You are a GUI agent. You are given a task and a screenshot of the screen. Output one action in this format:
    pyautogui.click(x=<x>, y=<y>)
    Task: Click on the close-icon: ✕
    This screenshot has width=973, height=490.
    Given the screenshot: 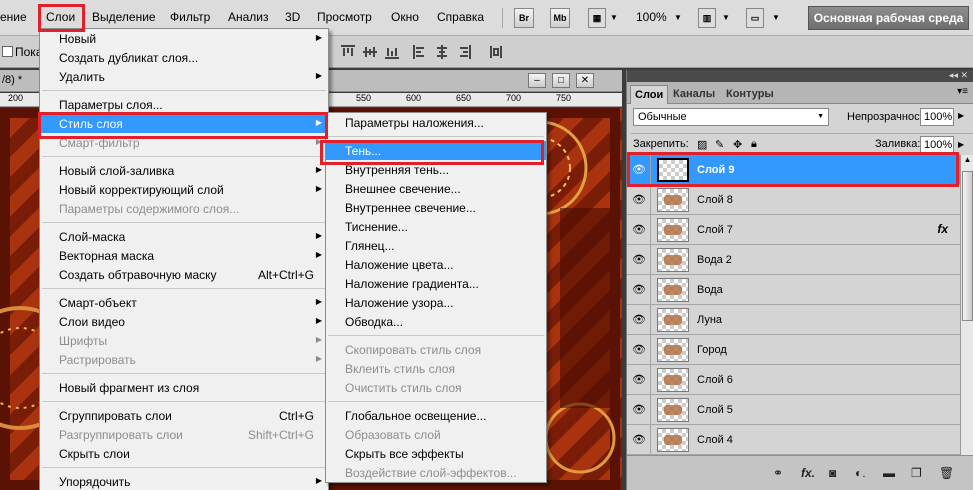 What is the action you would take?
    pyautogui.click(x=585, y=80)
    